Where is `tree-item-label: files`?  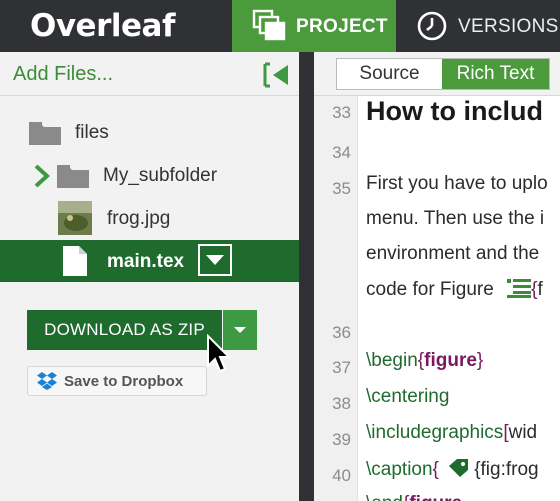 tree-item-label: files is located at coordinates (92, 132).